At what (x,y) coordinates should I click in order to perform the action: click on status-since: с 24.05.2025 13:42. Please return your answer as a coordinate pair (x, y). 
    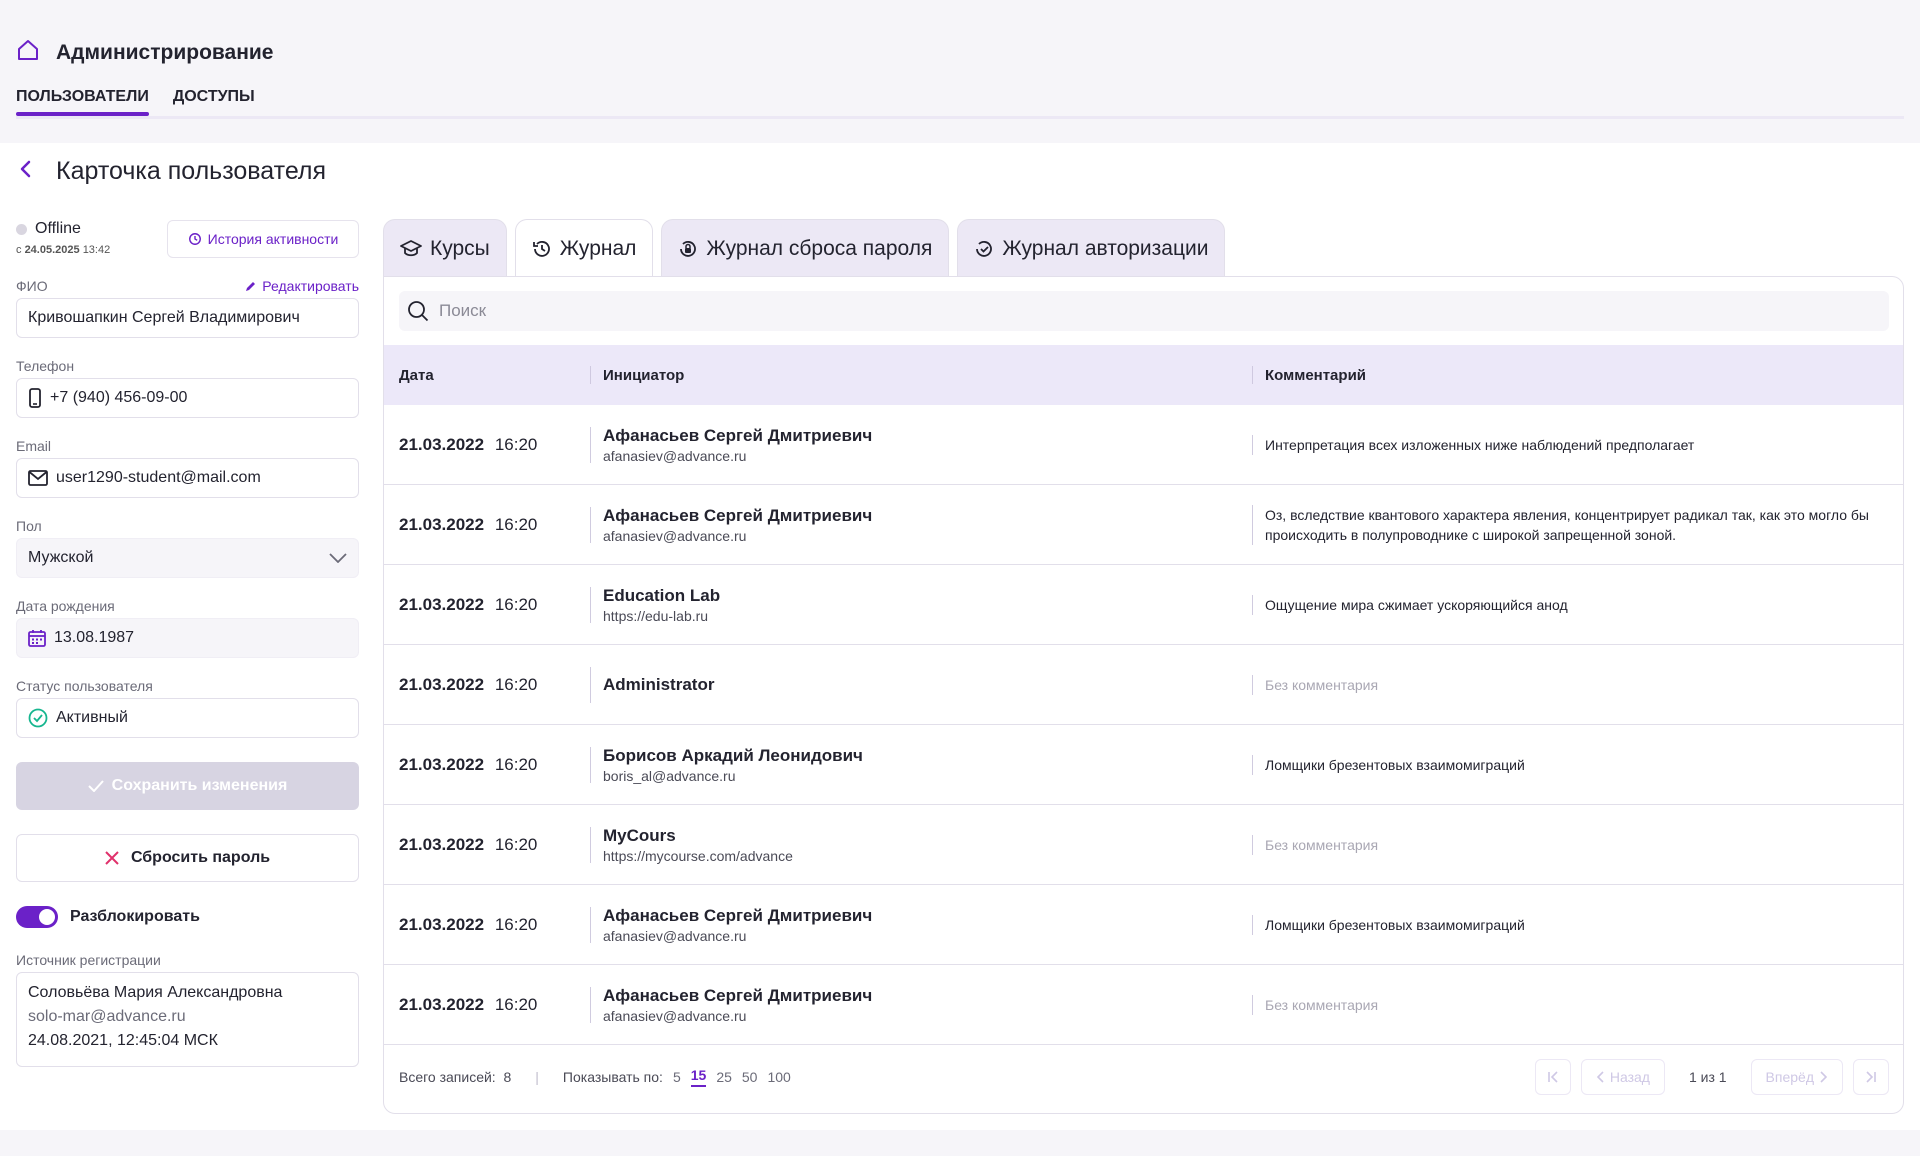
    Looking at the image, I should click on (63, 250).